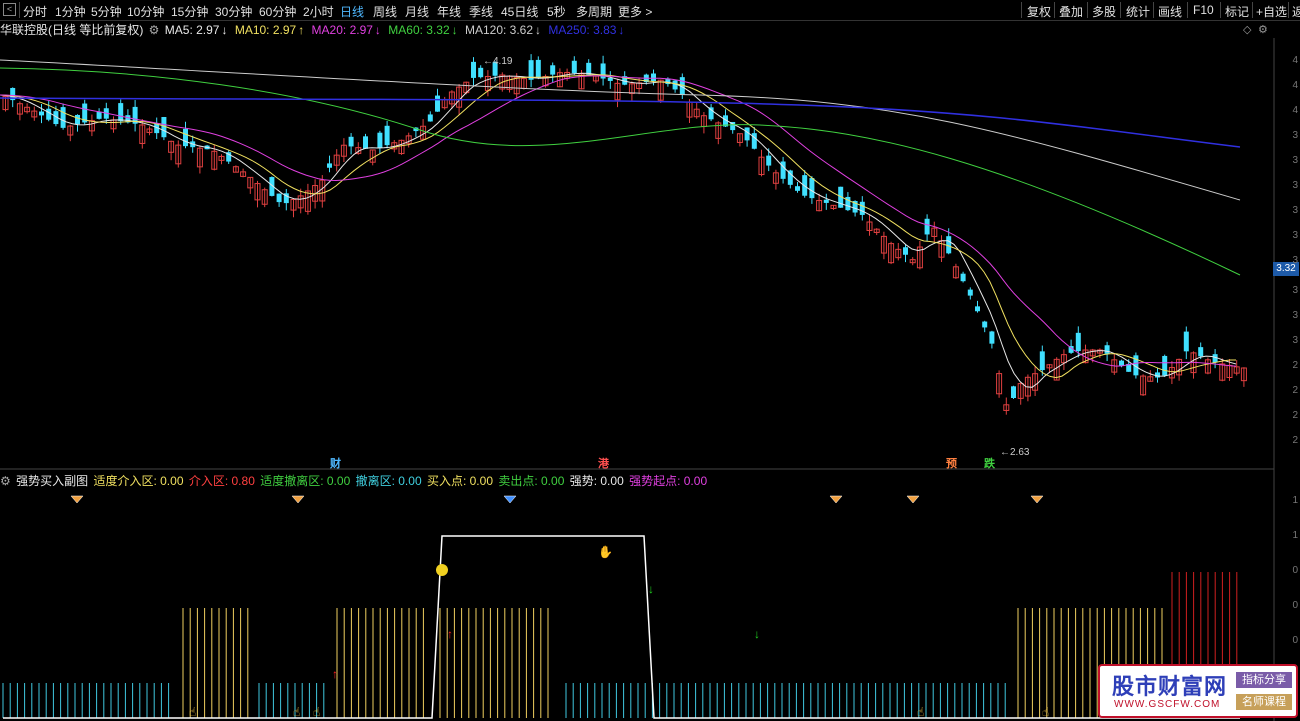 The height and width of the screenshot is (721, 1300). I want to click on event-marker: 预, so click(951, 463).